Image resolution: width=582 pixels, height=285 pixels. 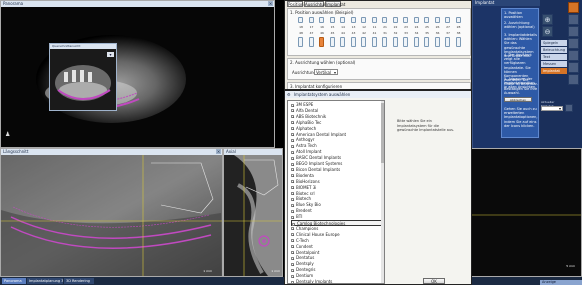 What do you see at coordinates (573, 55) in the screenshot?
I see `contrast-icon` at bounding box center [573, 55].